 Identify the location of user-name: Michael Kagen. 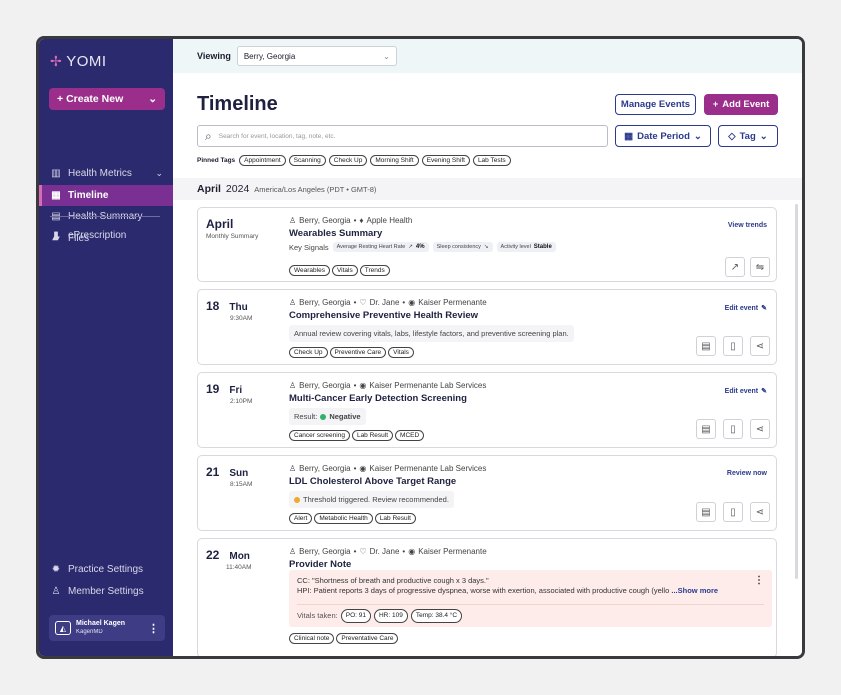
(101, 623).